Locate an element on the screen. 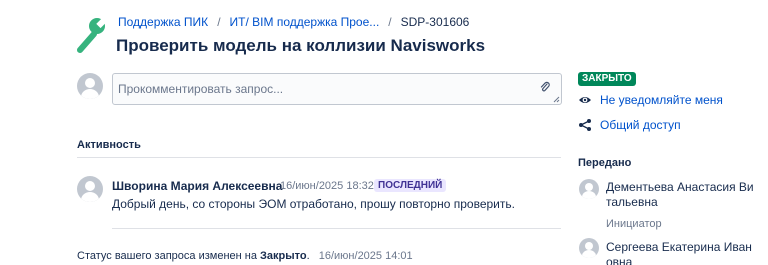  page-title: Проверить модель на коллизии Navisworks is located at coordinates (301, 45).